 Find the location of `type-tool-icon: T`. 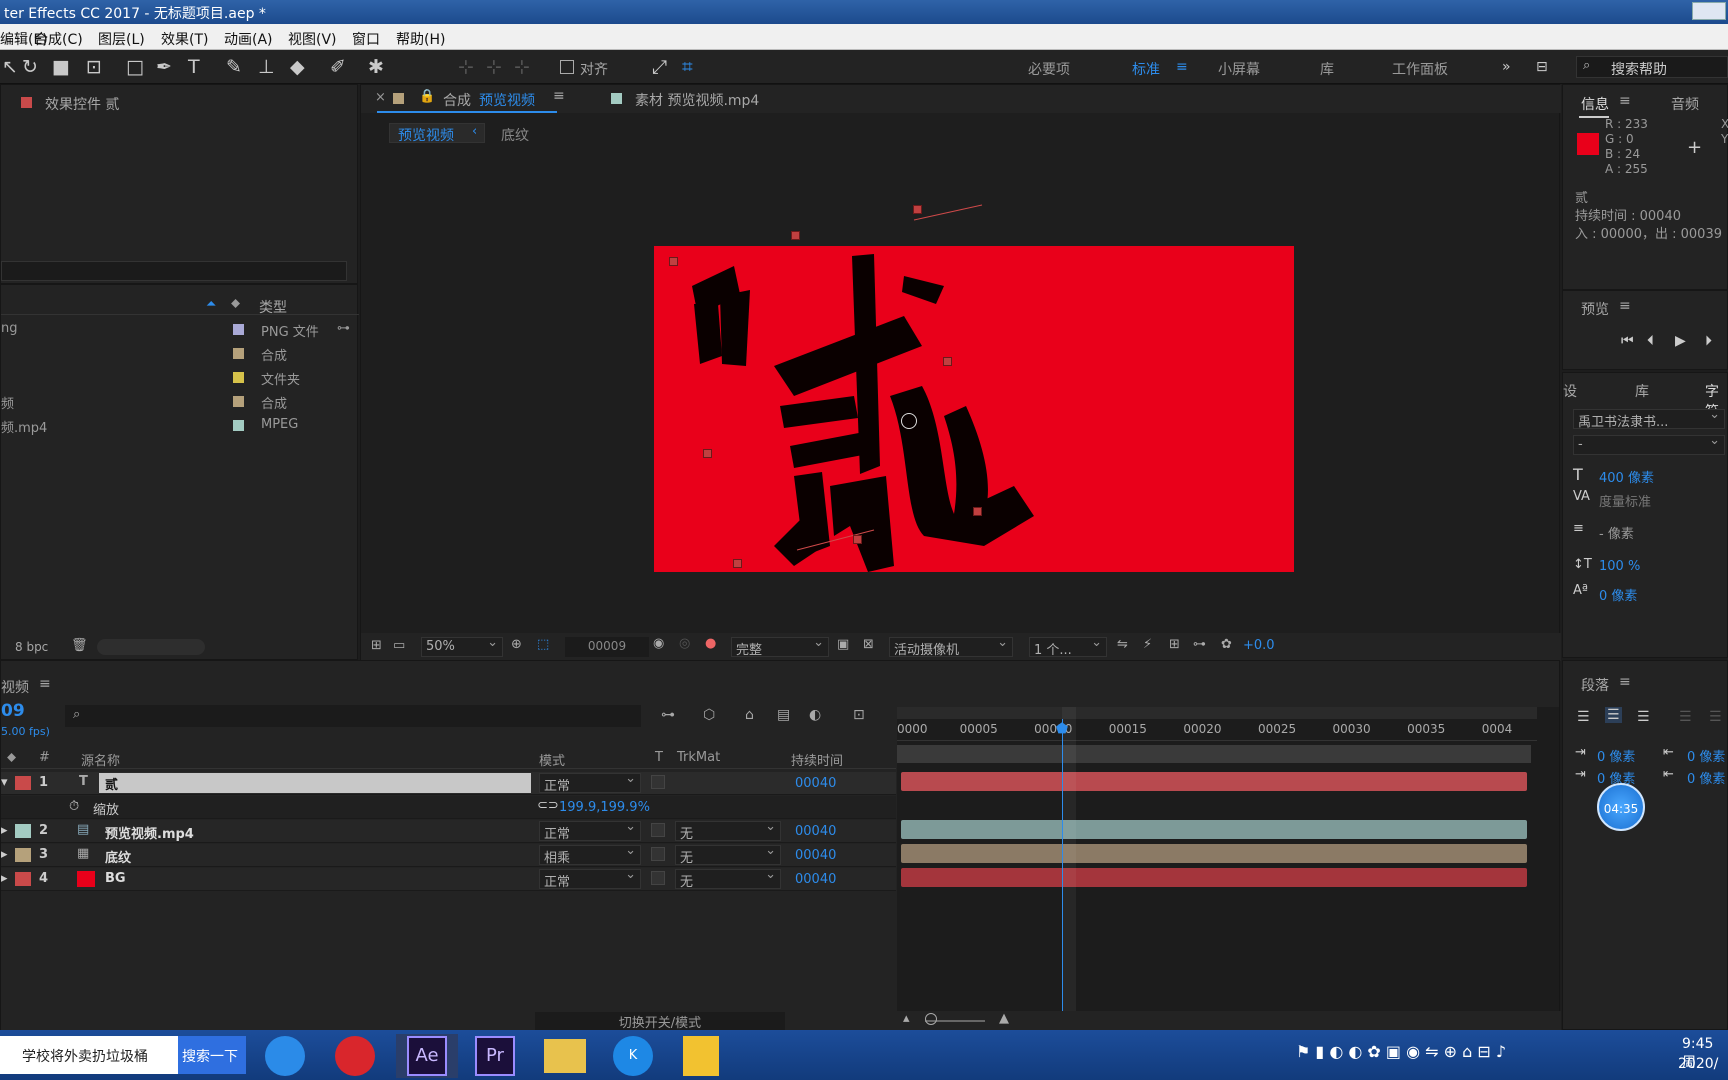

type-tool-icon: T is located at coordinates (194, 67).